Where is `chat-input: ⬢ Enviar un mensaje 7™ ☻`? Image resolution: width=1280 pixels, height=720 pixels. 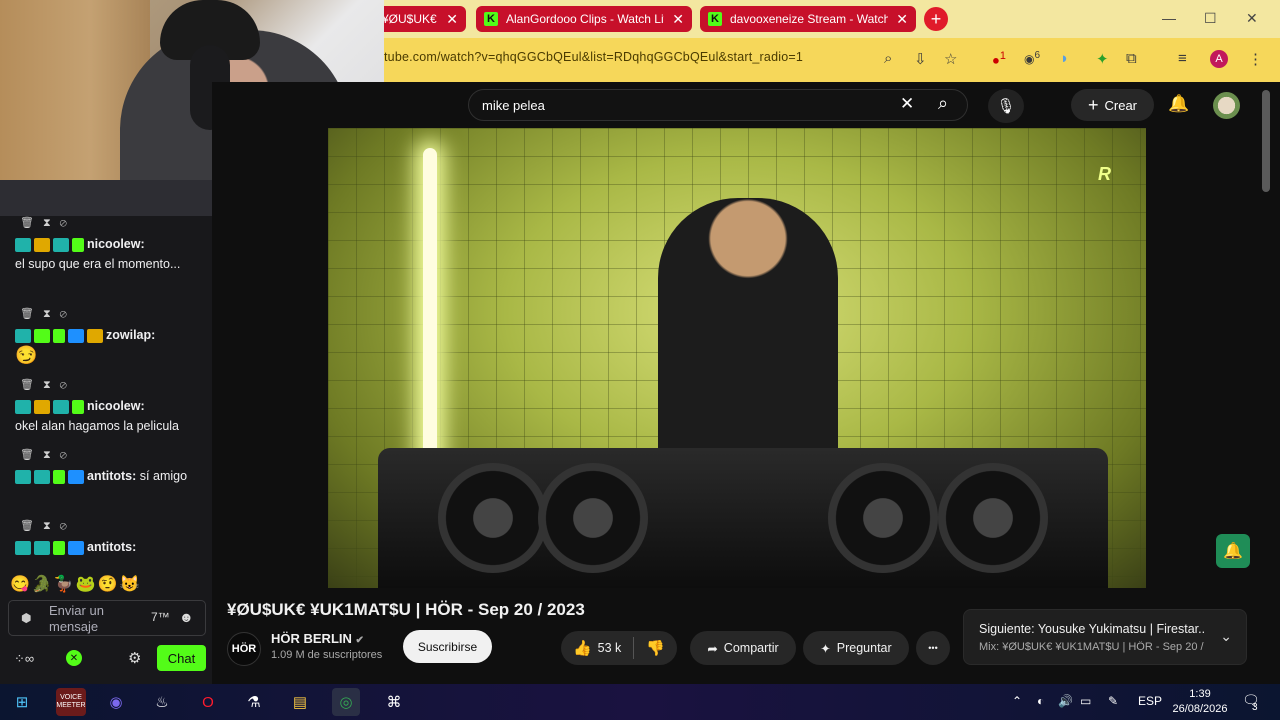
chat-input: ⬢ Enviar un mensaje 7™ ☻ is located at coordinates (107, 618).